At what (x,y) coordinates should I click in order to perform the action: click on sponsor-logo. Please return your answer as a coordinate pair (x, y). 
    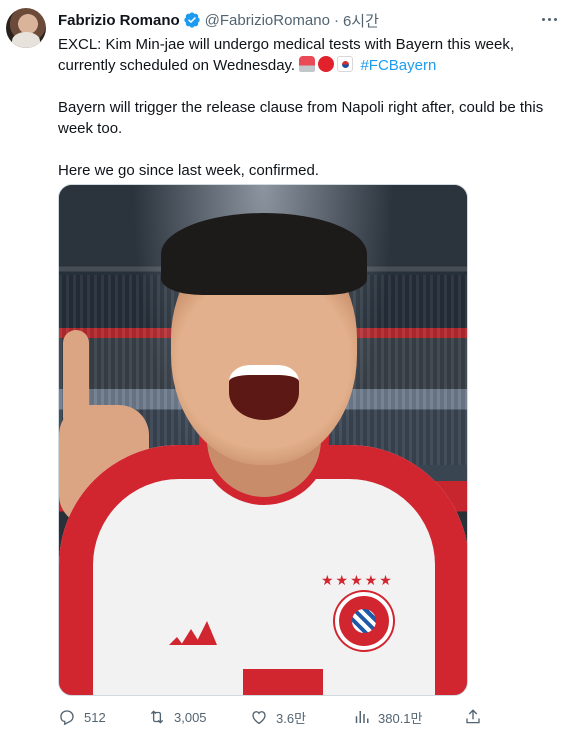
    Looking at the image, I should click on (283, 682).